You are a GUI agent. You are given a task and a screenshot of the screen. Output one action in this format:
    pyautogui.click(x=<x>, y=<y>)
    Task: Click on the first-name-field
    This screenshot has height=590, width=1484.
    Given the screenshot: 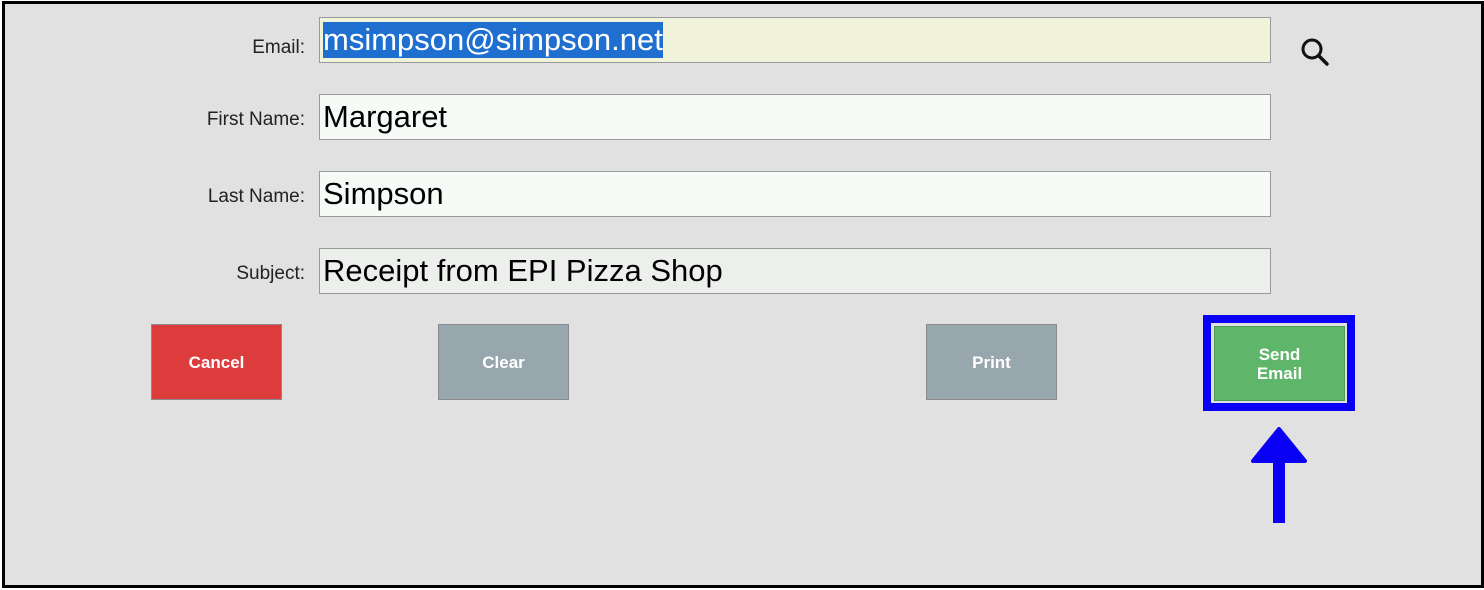 What is the action you would take?
    pyautogui.click(x=795, y=117)
    